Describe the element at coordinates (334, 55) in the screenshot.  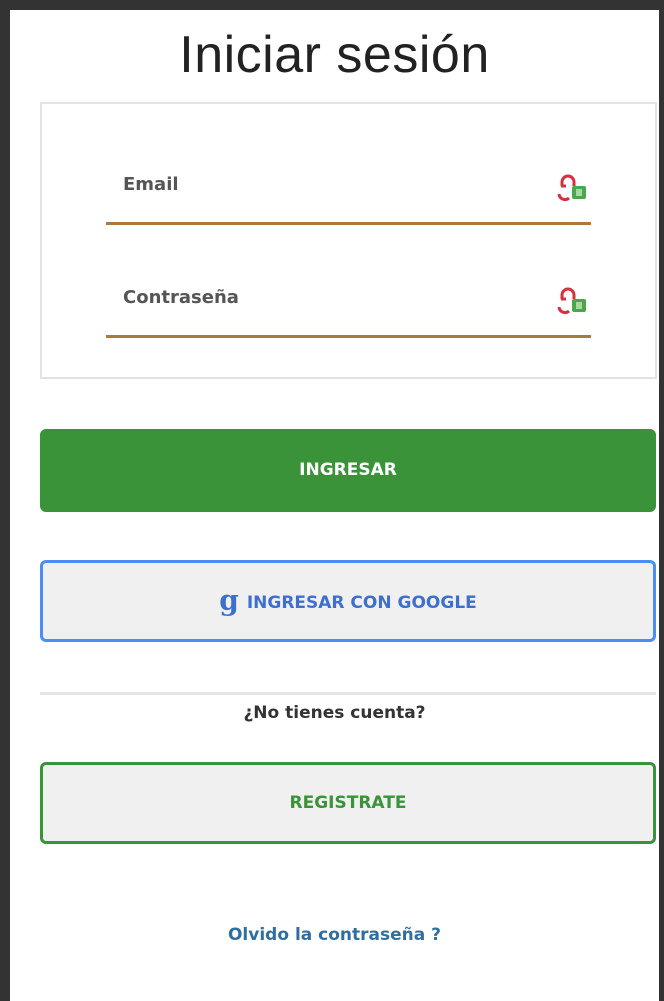
I see `page-title: Iniciar sesión` at that location.